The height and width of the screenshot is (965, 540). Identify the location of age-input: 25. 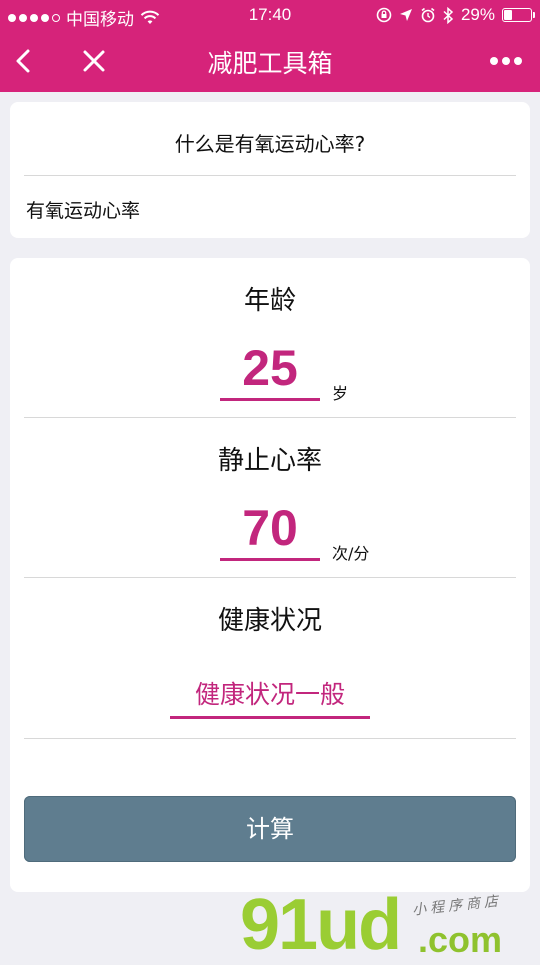
(270, 369).